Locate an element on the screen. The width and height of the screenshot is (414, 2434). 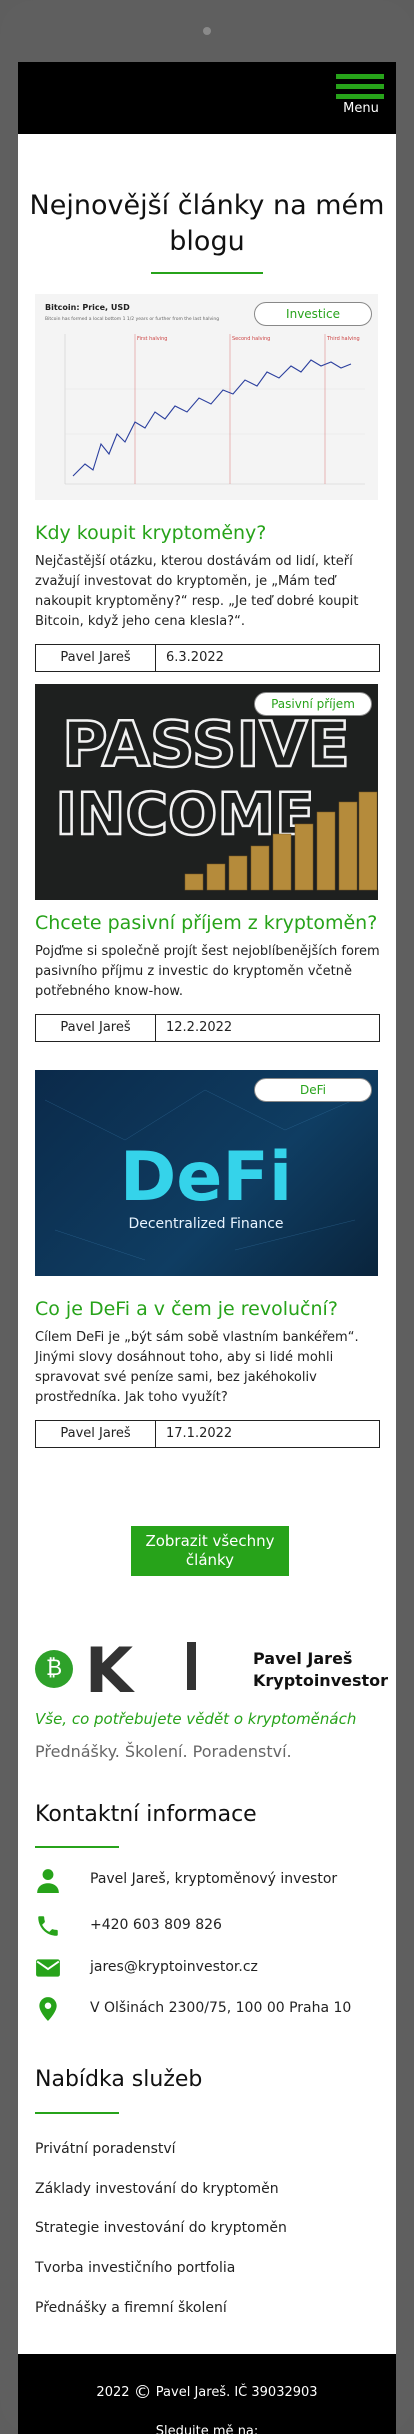
contact-phone: +420 603 809 826 is located at coordinates (207, 1927).